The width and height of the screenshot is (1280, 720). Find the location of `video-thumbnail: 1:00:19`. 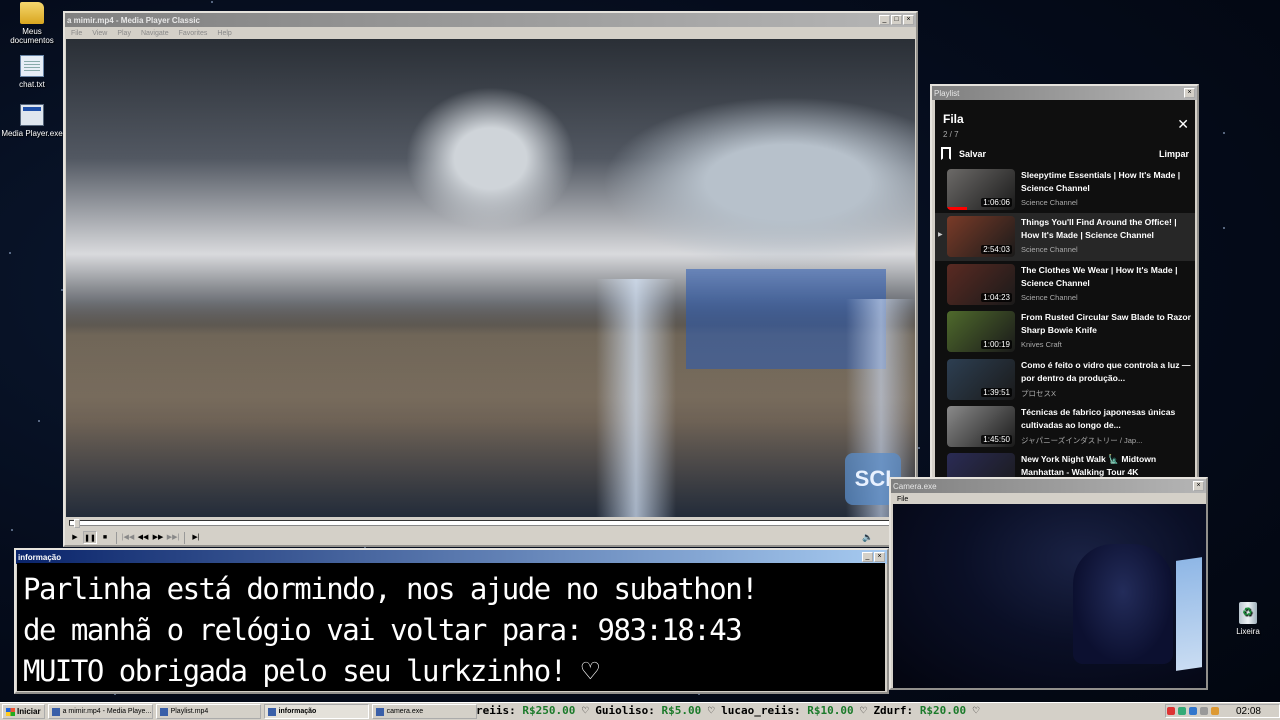

video-thumbnail: 1:00:19 is located at coordinates (981, 332).